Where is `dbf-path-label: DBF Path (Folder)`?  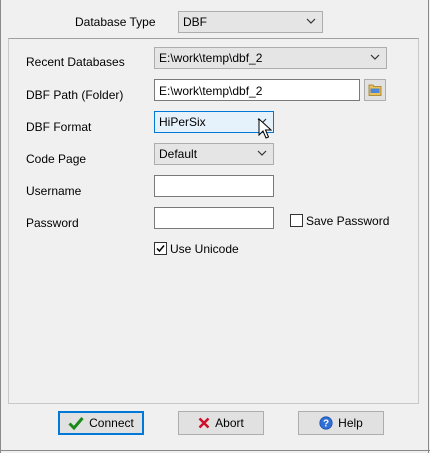 dbf-path-label: DBF Path (Folder) is located at coordinates (75, 95).